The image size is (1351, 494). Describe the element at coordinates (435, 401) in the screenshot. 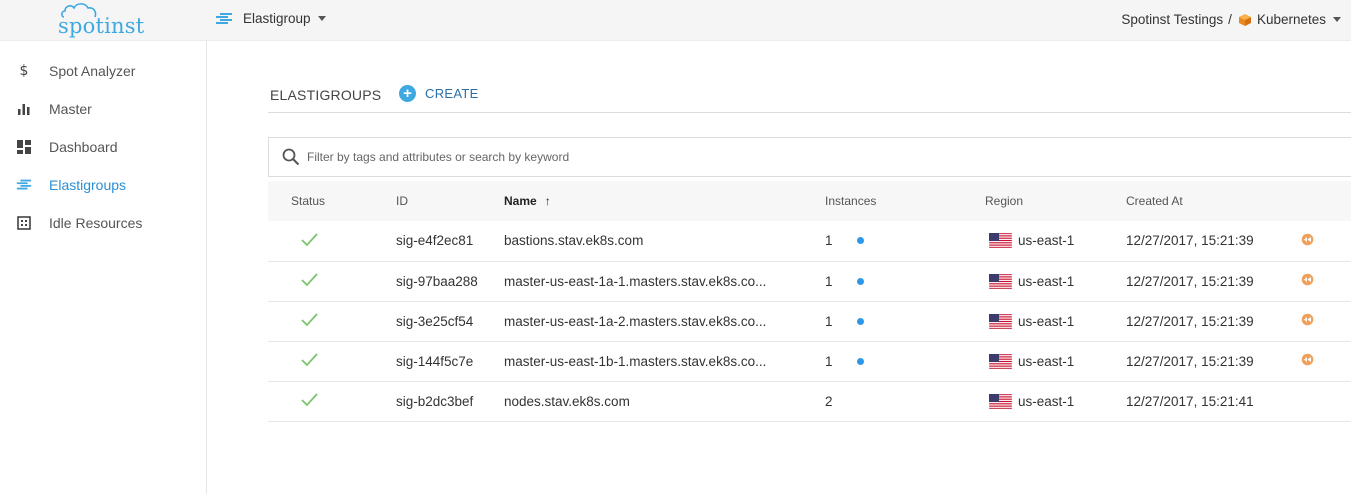

I see `id-cell: sig-b2dc3bef` at that location.